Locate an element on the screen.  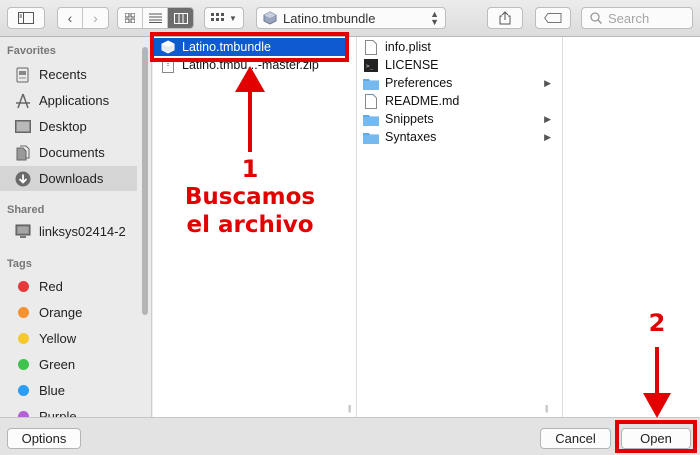
step-1-number: 1 is located at coordinates (250, 169).